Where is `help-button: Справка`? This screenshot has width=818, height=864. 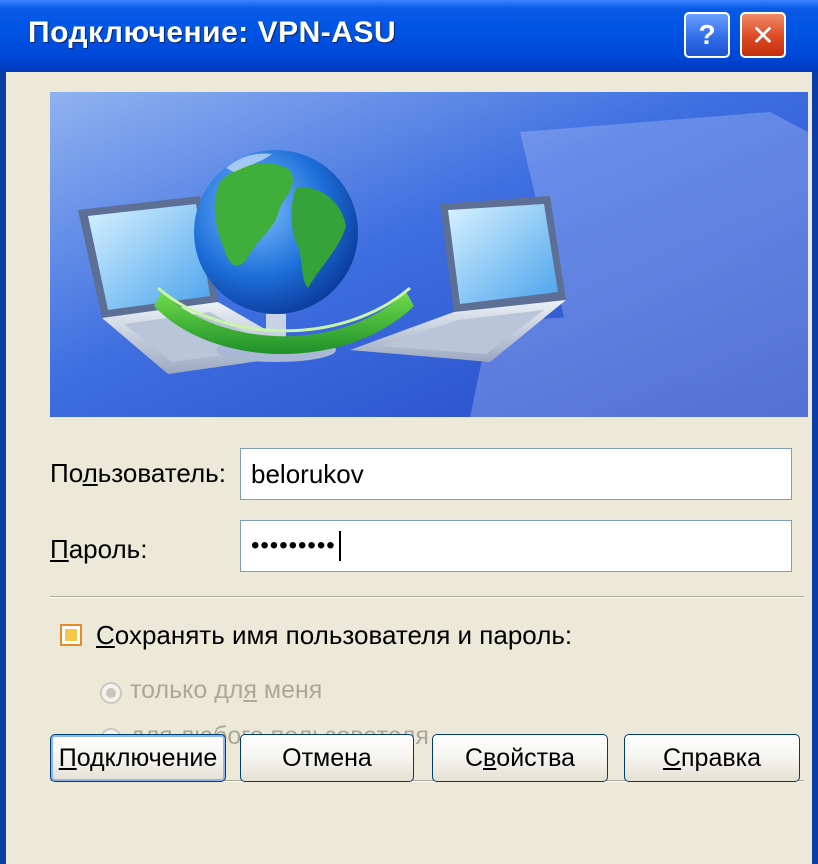 help-button: Справка is located at coordinates (712, 758).